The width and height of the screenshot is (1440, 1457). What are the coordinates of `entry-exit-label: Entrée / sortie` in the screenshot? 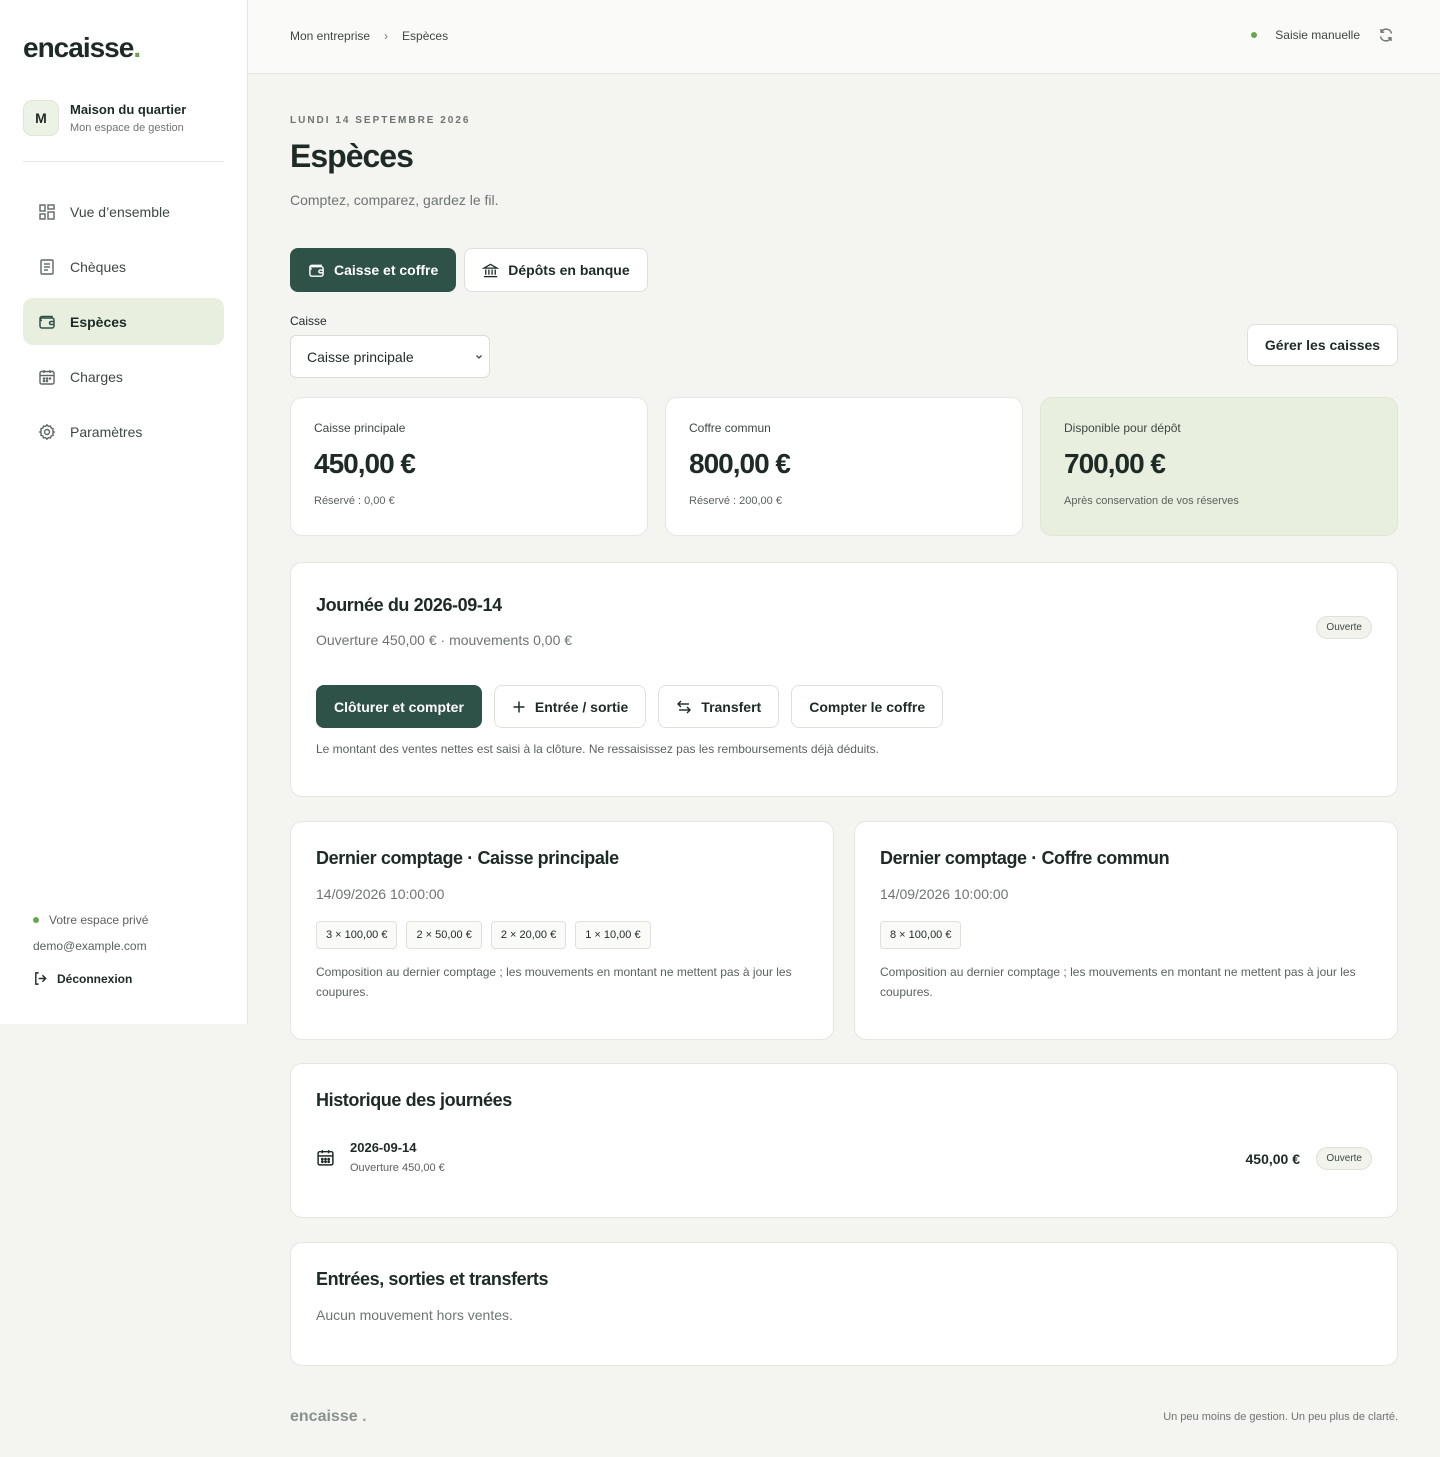 It's located at (581, 706).